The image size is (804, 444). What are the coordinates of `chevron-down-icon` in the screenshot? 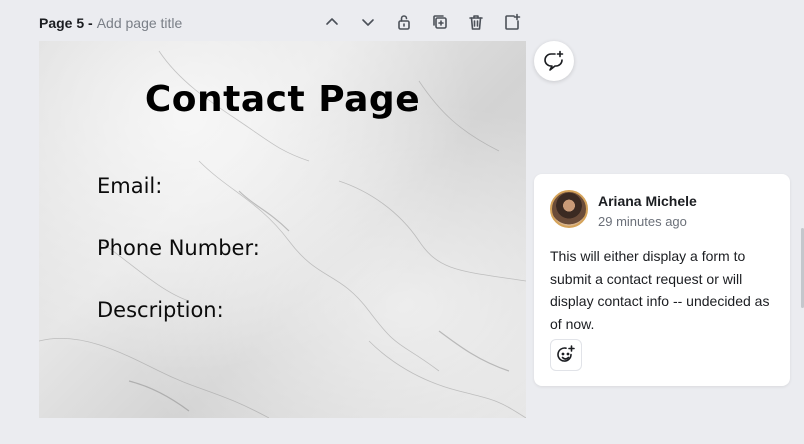 It's located at (368, 22).